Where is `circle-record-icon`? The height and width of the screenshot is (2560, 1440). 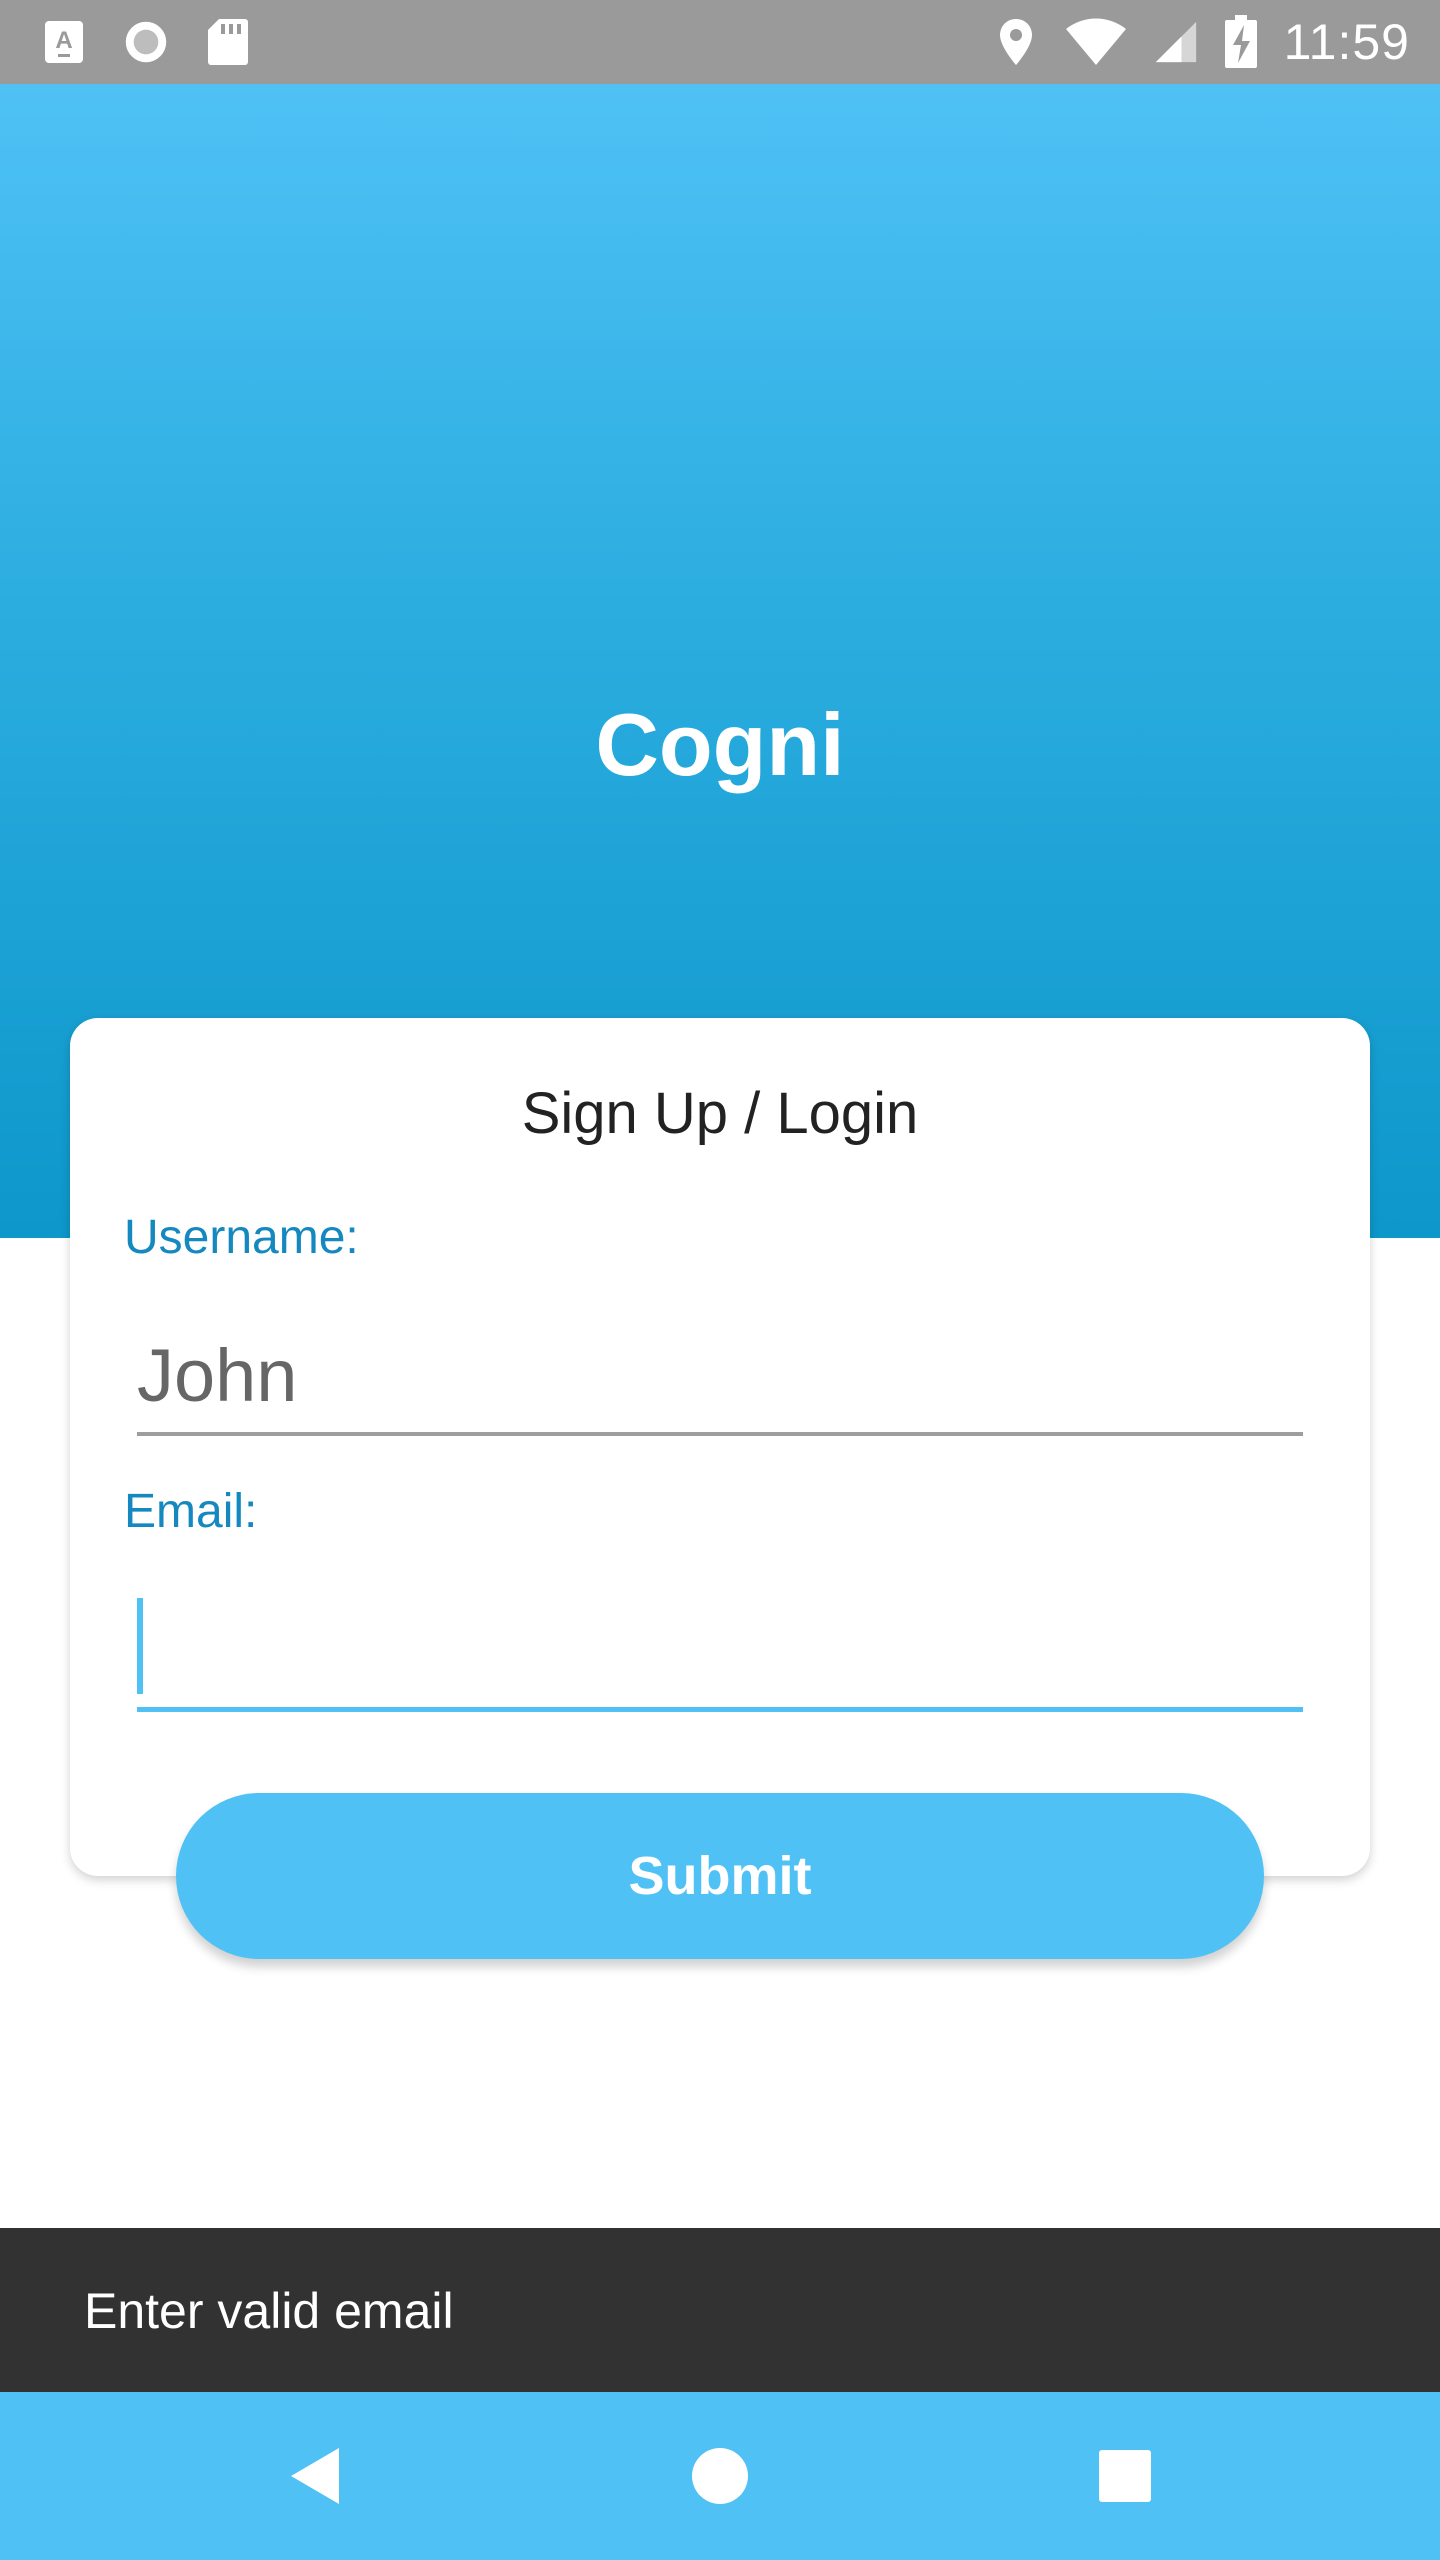 circle-record-icon is located at coordinates (146, 42).